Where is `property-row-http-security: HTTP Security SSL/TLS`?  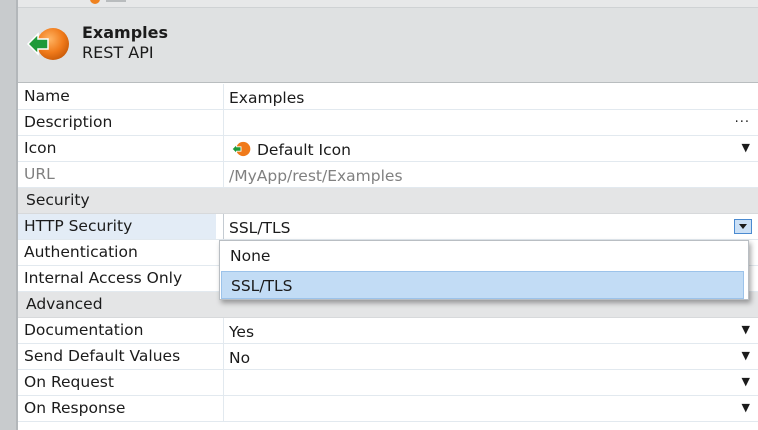 property-row-http-security: HTTP Security SSL/TLS is located at coordinates (388, 227).